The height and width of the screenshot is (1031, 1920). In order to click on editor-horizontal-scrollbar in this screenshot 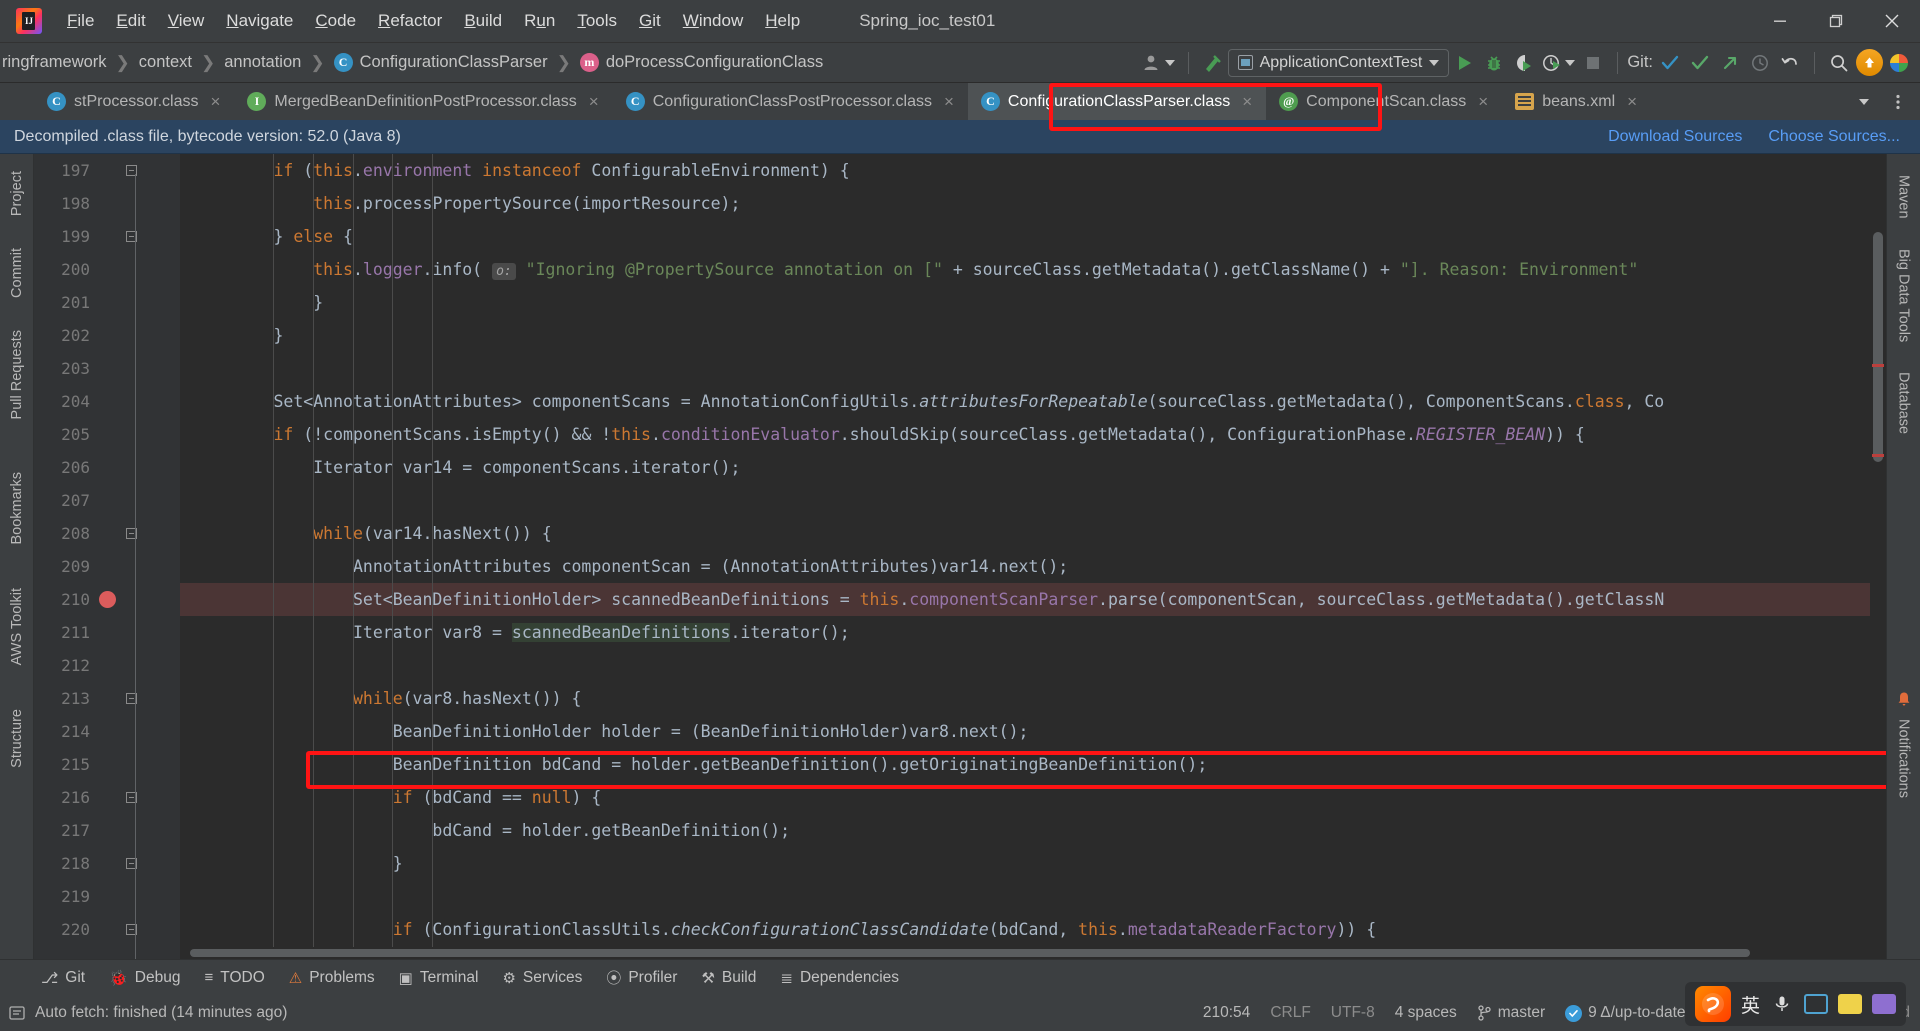, I will do `click(1025, 953)`.